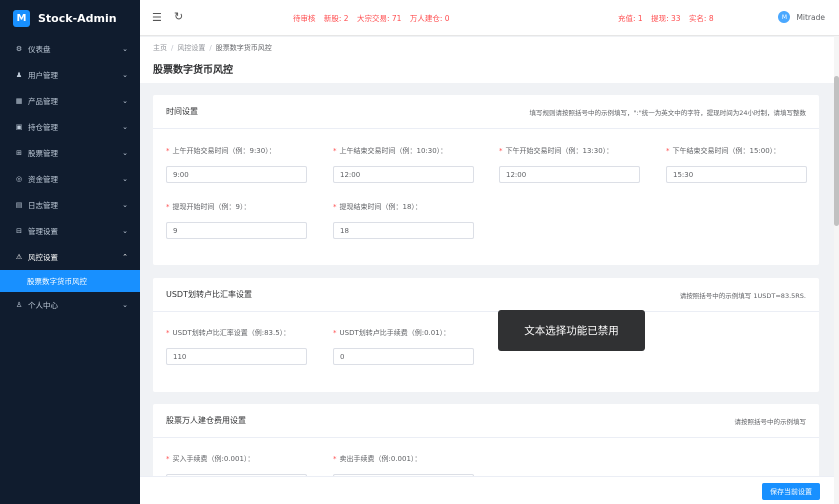 The image size is (839, 504). I want to click on sidebar-item-funds: ◎ 资金管理 ⌄, so click(70, 179).